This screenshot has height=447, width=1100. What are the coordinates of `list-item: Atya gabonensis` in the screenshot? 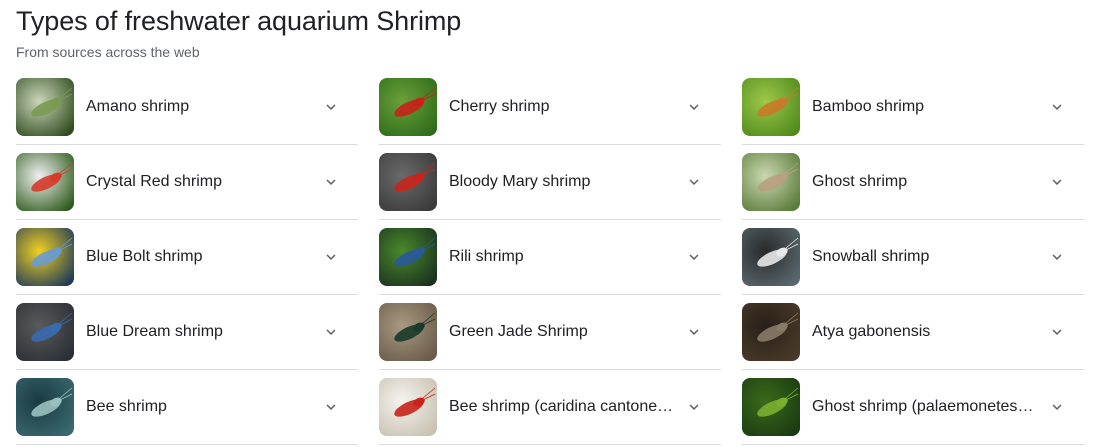 It's located at (913, 332).